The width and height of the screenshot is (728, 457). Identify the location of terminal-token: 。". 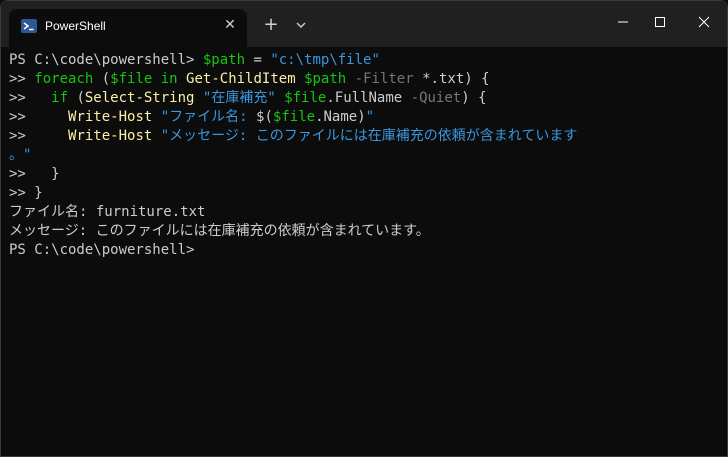
(20, 155).